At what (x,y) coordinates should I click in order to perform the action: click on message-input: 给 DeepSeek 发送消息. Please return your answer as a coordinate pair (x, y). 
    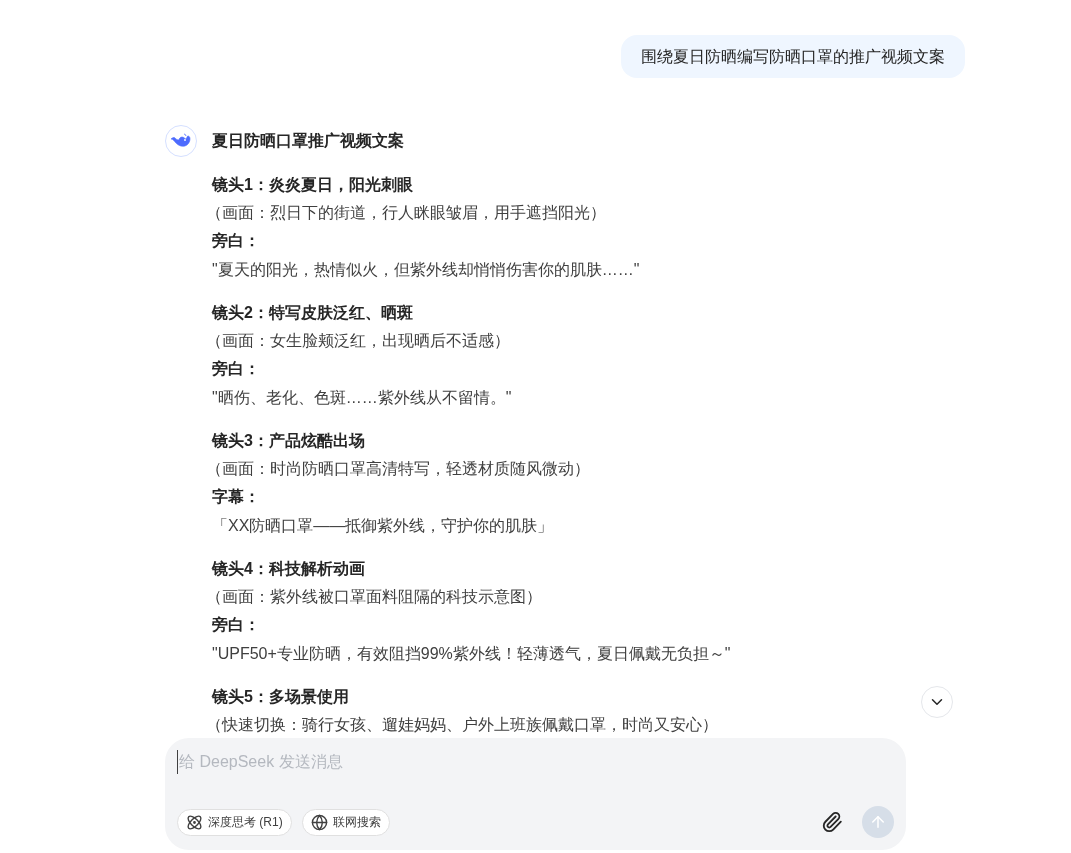
    Looking at the image, I should click on (535, 762).